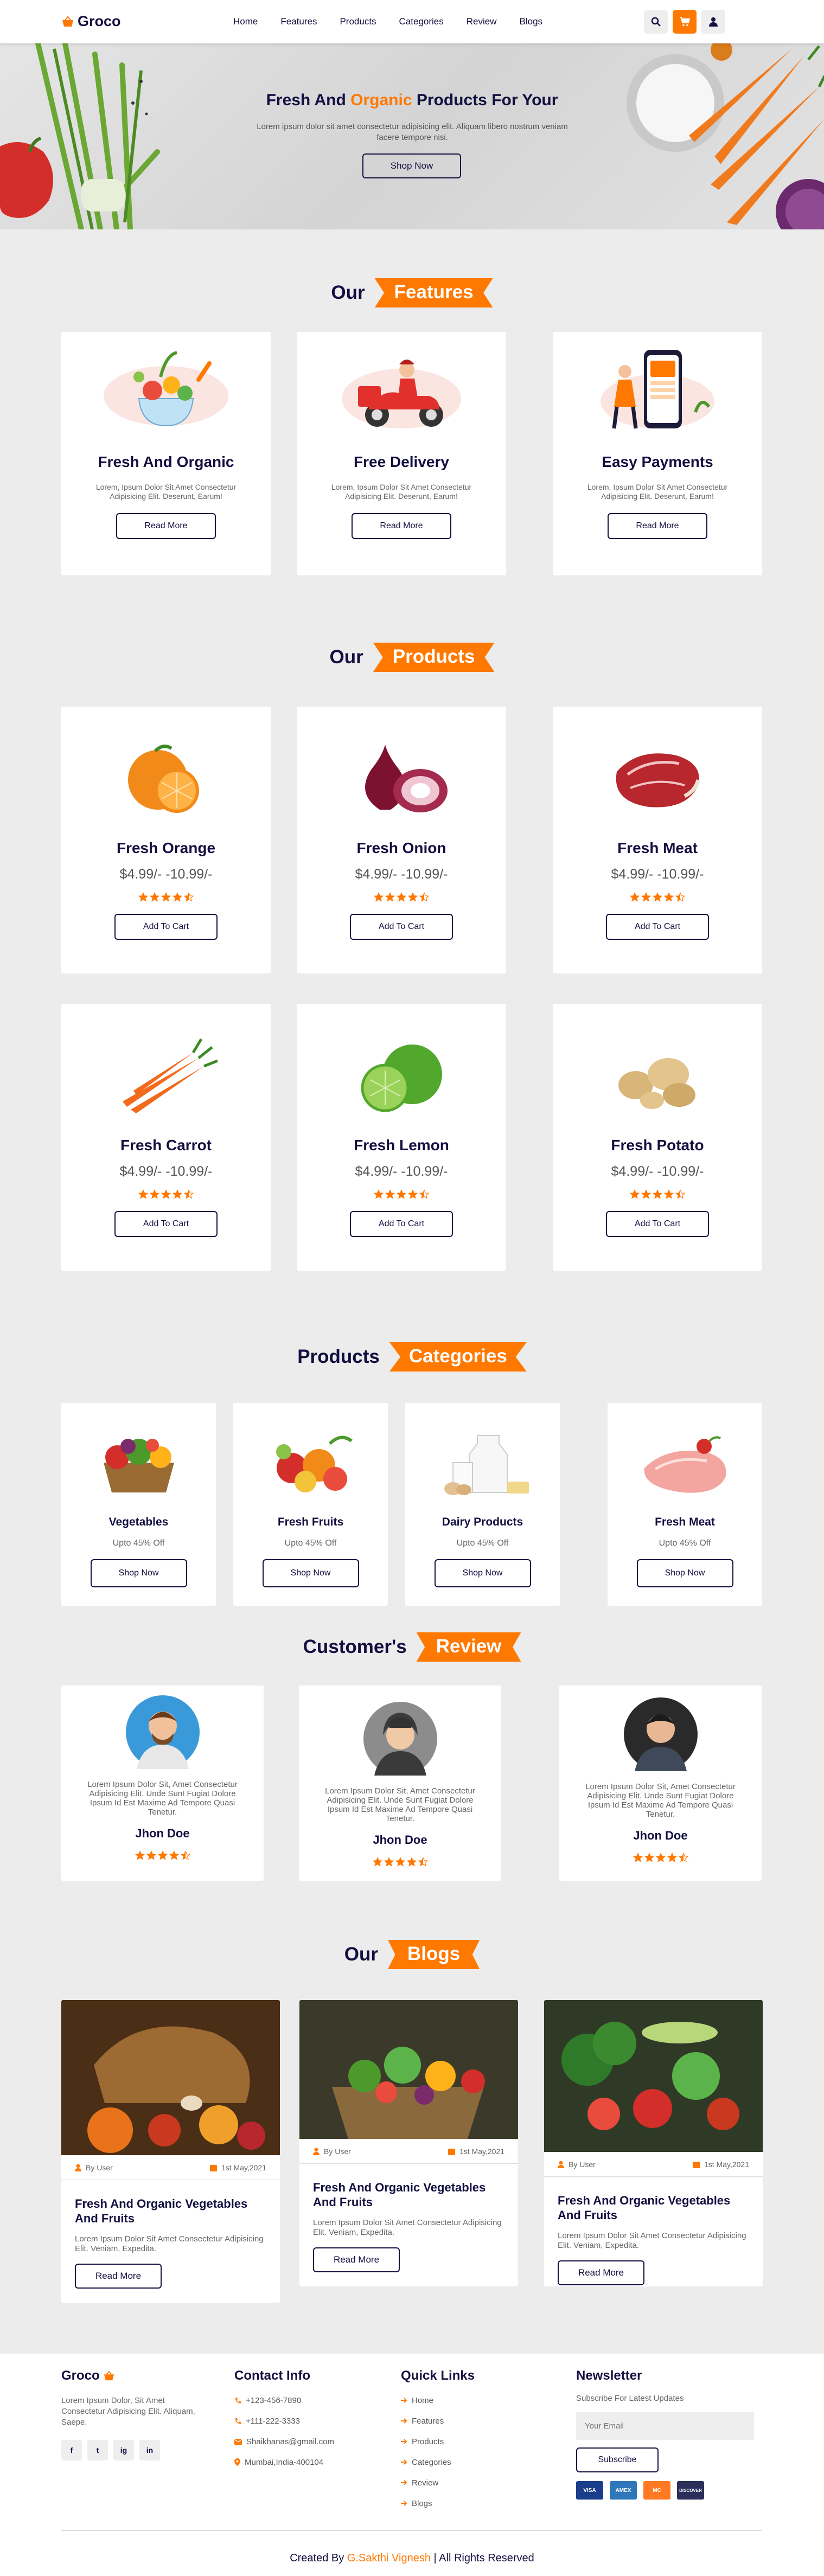 The width and height of the screenshot is (824, 2576). I want to click on blog-date: 1st May,2021, so click(476, 2151).